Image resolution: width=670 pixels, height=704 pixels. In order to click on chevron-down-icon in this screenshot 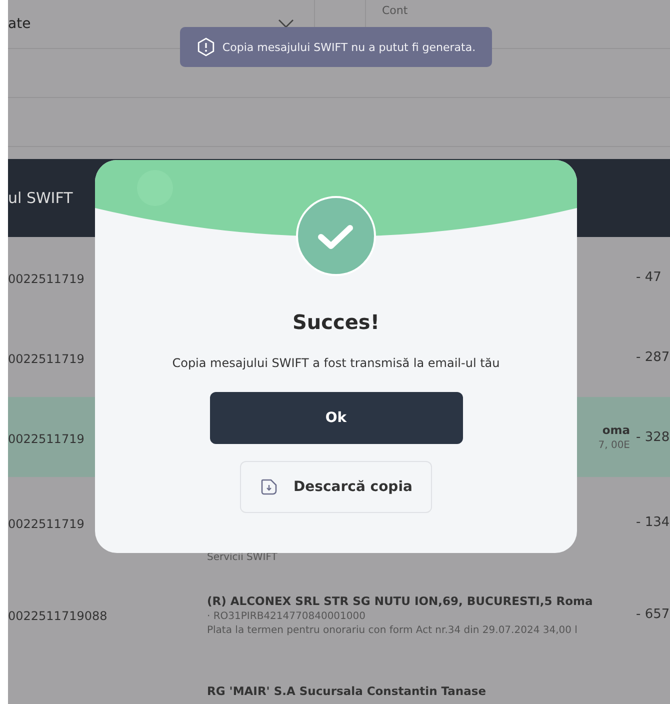, I will do `click(286, 24)`.